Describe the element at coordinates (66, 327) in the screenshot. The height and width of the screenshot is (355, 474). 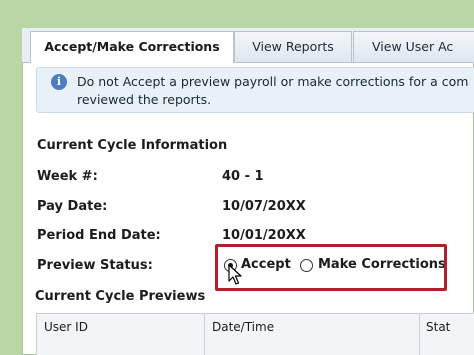
I see `column-header-user-id: User ID` at that location.